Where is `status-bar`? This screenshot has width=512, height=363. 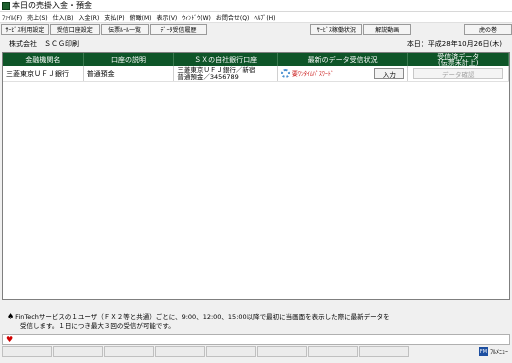 status-bar is located at coordinates (256, 351).